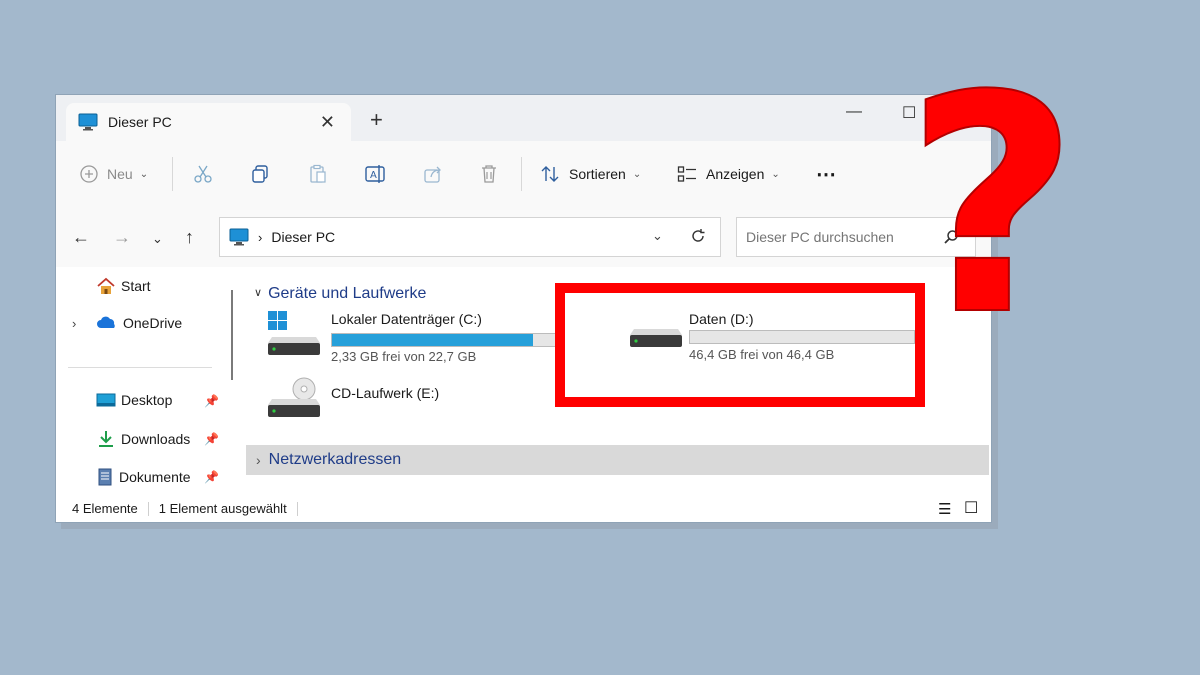  I want to click on sidebar-item-downloads: Downloads, so click(143, 439).